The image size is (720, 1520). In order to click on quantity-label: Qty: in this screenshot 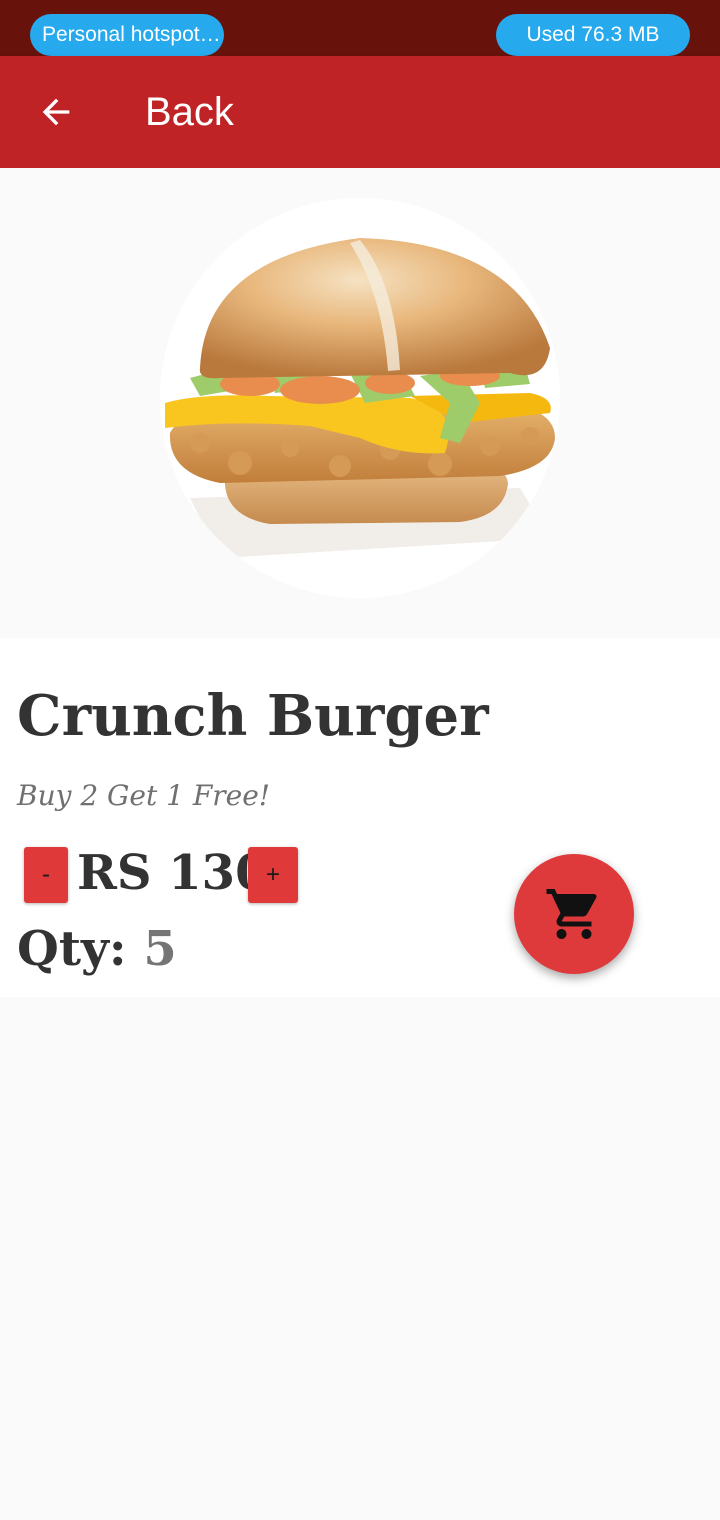, I will do `click(72, 949)`.